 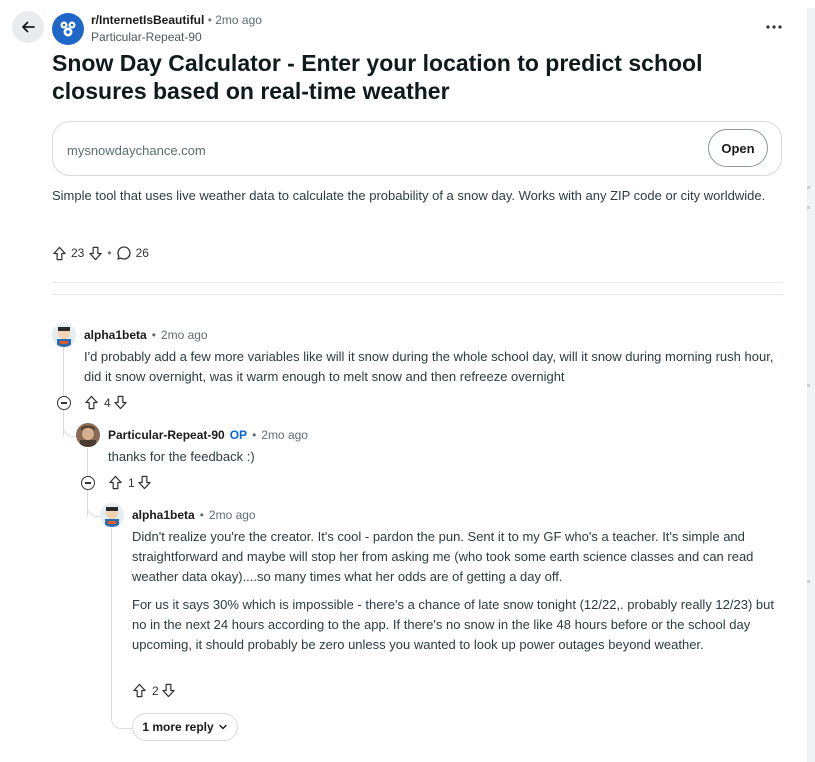 What do you see at coordinates (738, 148) in the screenshot?
I see `open-link-button: Open` at bounding box center [738, 148].